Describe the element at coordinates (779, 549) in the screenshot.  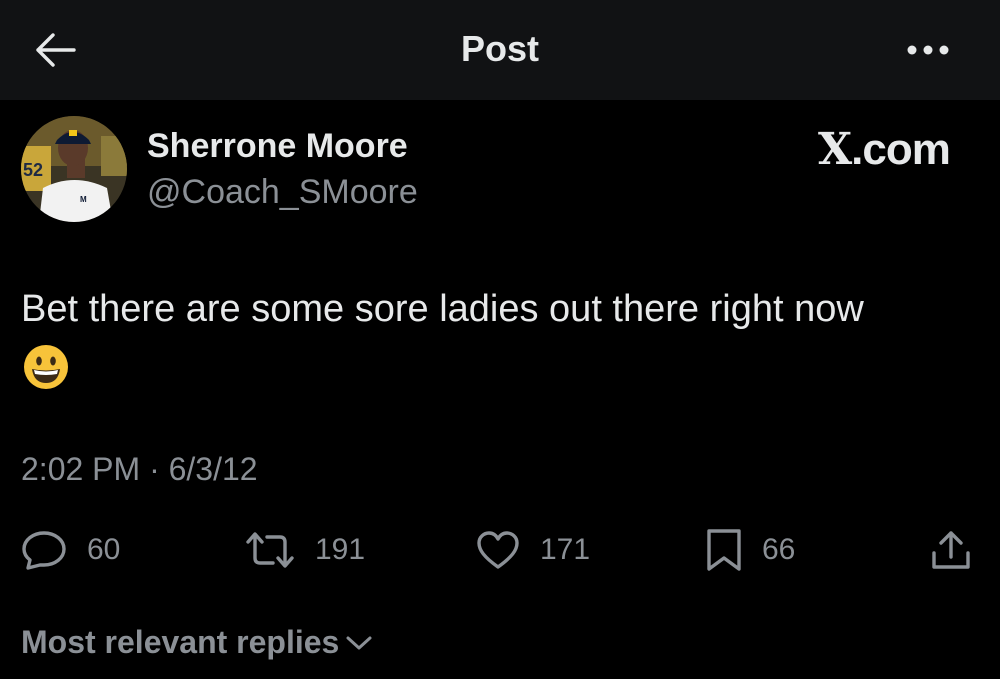
I see `bookmark-count: 66` at that location.